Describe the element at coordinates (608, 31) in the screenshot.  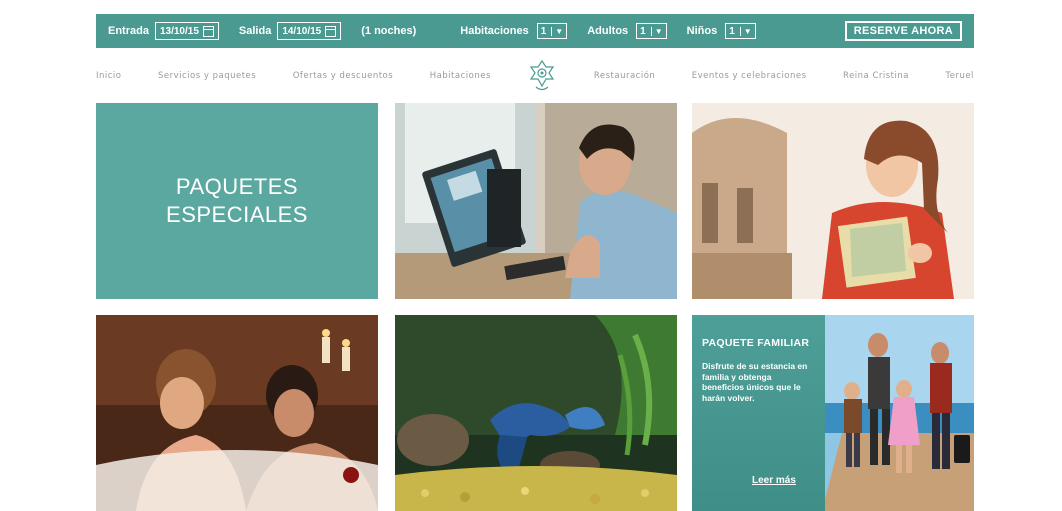
I see `adults-label: Adultos` at that location.